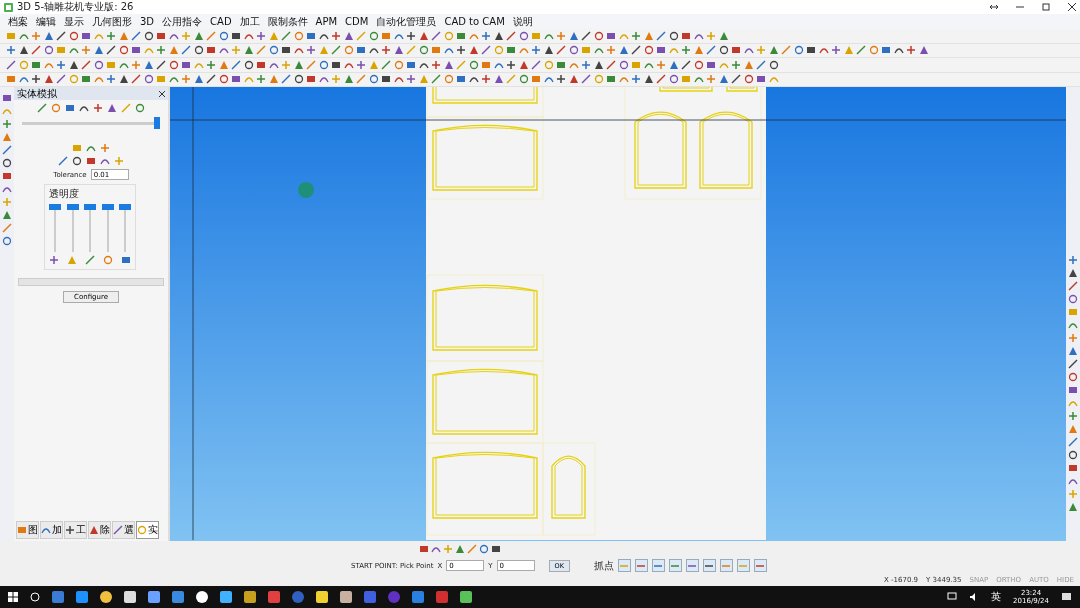 This screenshot has width=1080, height=608. I want to click on panel-tab: 選, so click(123, 530).